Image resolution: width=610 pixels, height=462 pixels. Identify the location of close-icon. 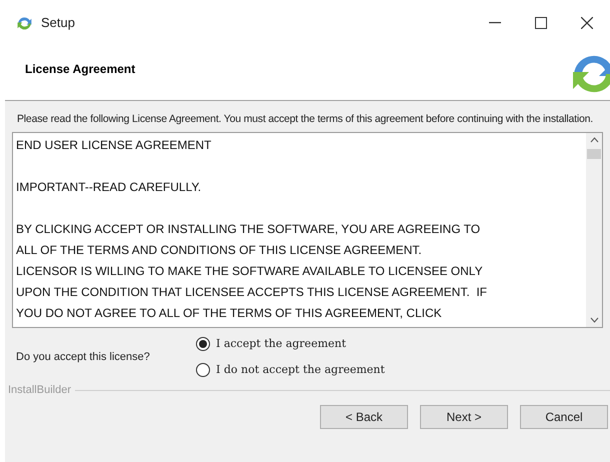
(587, 23).